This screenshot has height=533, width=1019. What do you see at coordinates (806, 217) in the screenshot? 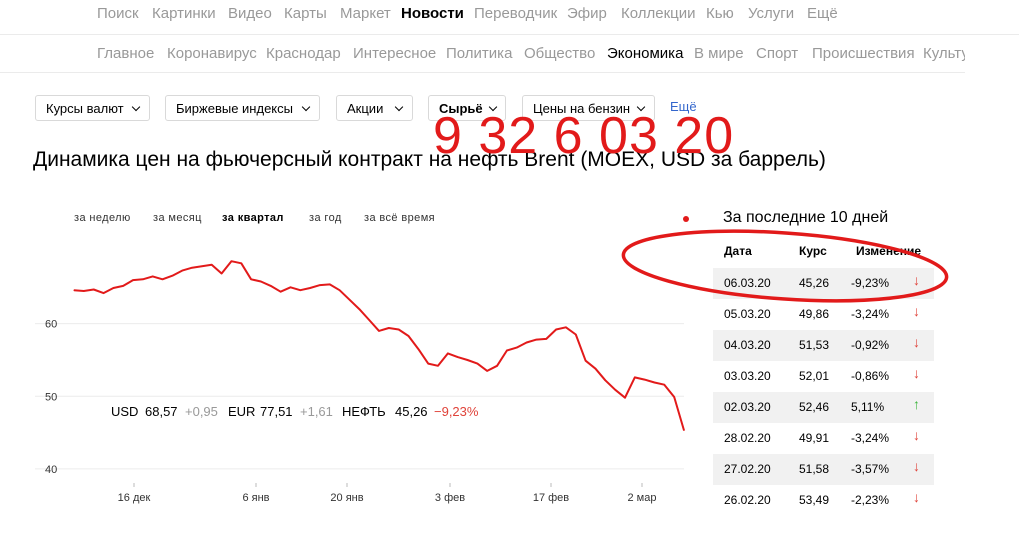
I see `table-title: За последние 10 дней` at bounding box center [806, 217].